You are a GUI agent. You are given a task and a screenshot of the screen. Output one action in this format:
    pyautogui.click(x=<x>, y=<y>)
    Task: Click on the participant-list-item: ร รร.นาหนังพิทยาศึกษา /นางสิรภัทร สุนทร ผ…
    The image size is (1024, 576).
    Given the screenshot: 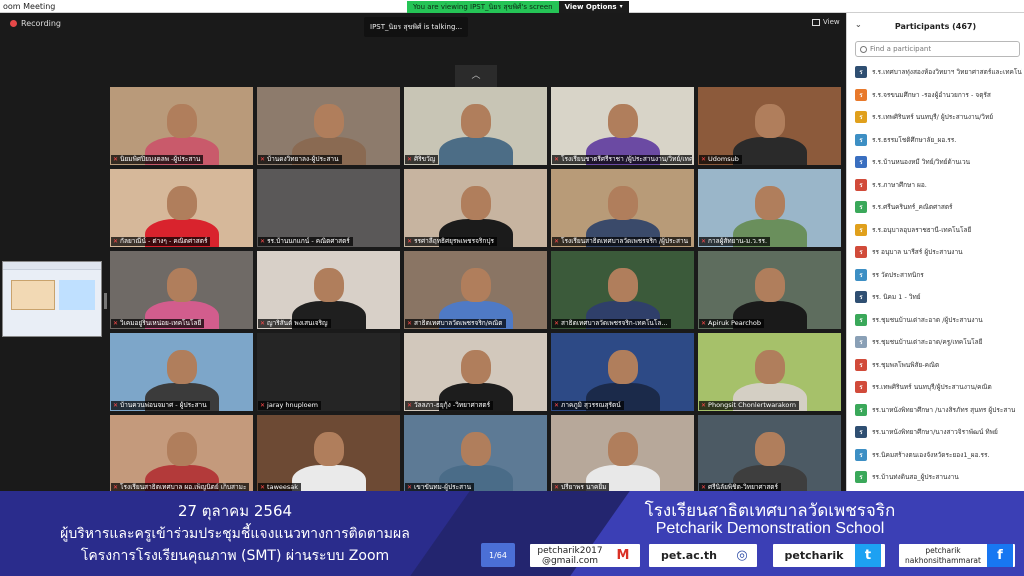 What is the action you would take?
    pyautogui.click(x=935, y=410)
    